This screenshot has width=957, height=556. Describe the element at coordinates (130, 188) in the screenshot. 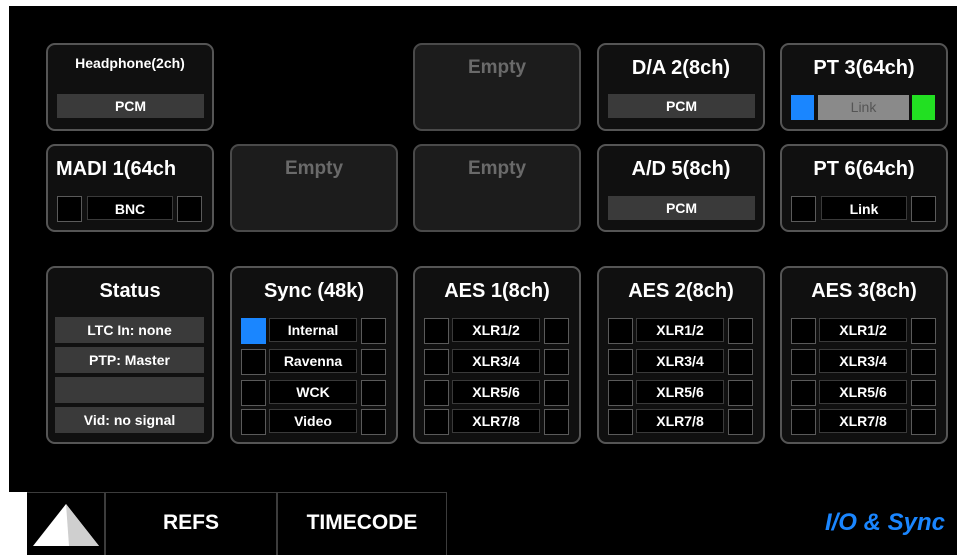

I see `slot-madi1: MADI 1(64ch BNC` at that location.